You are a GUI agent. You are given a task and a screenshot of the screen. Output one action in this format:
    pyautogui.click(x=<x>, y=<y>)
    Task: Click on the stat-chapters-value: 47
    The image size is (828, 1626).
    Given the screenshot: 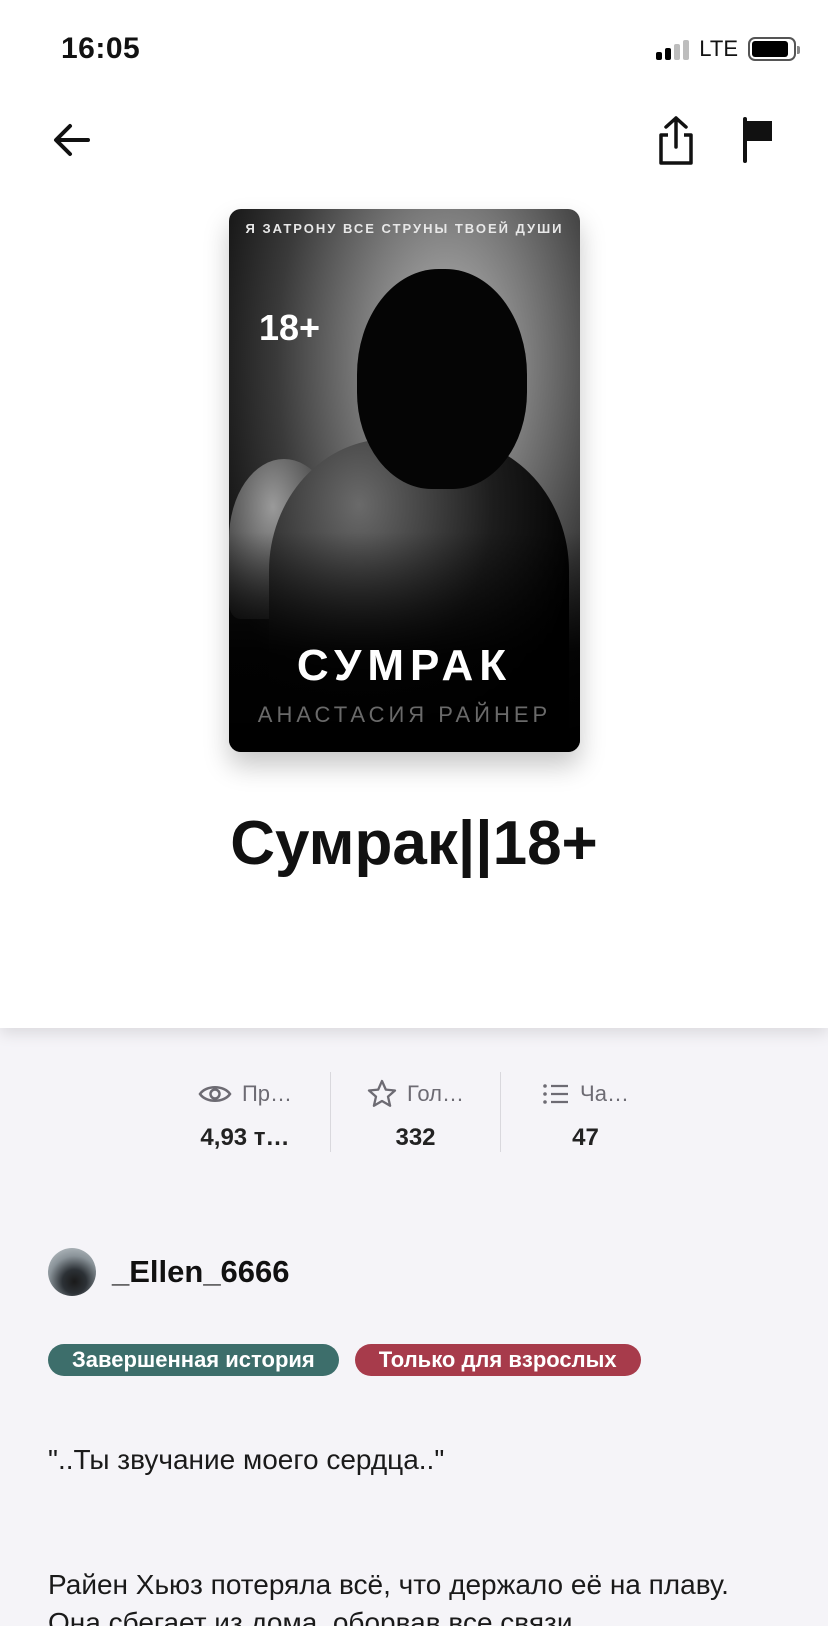 What is the action you would take?
    pyautogui.click(x=585, y=1137)
    